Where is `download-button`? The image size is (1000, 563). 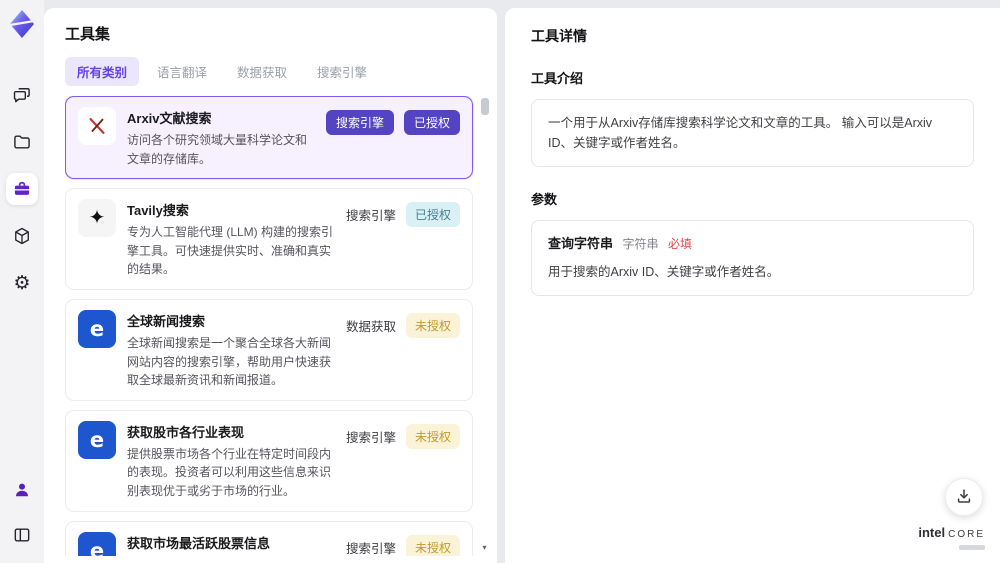 download-button is located at coordinates (964, 497).